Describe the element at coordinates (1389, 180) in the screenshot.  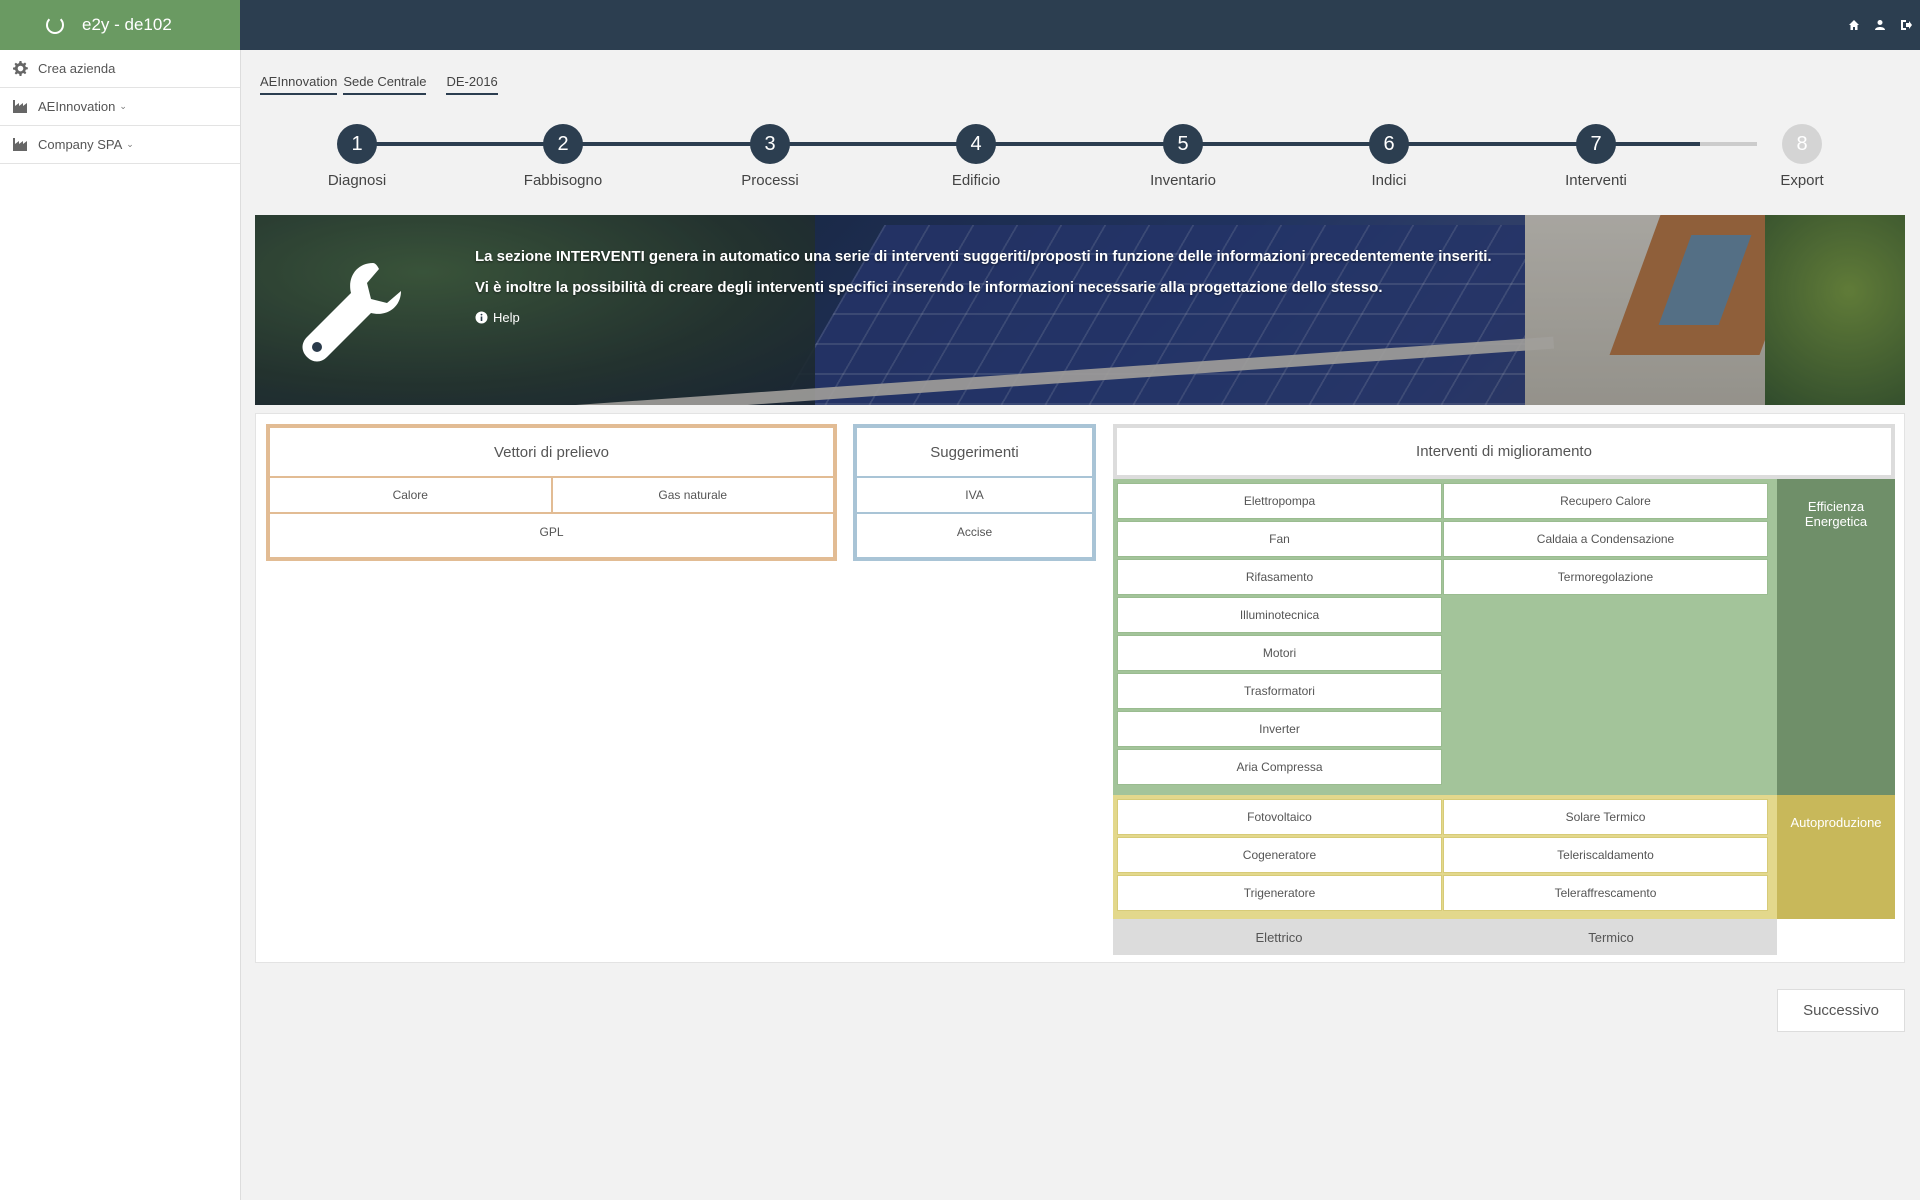
I see `step-label: Indici` at that location.